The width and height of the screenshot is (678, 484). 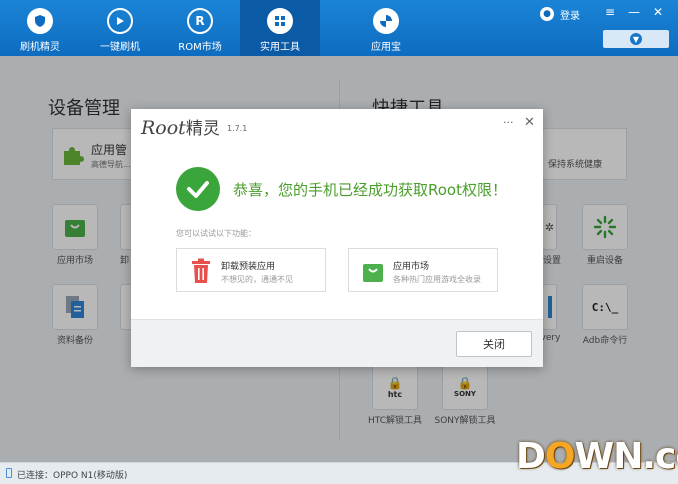 I want to click on uninstall-preinstalled-apps-button: 卸载预装应用 不想见的，通通不见, so click(x=251, y=270).